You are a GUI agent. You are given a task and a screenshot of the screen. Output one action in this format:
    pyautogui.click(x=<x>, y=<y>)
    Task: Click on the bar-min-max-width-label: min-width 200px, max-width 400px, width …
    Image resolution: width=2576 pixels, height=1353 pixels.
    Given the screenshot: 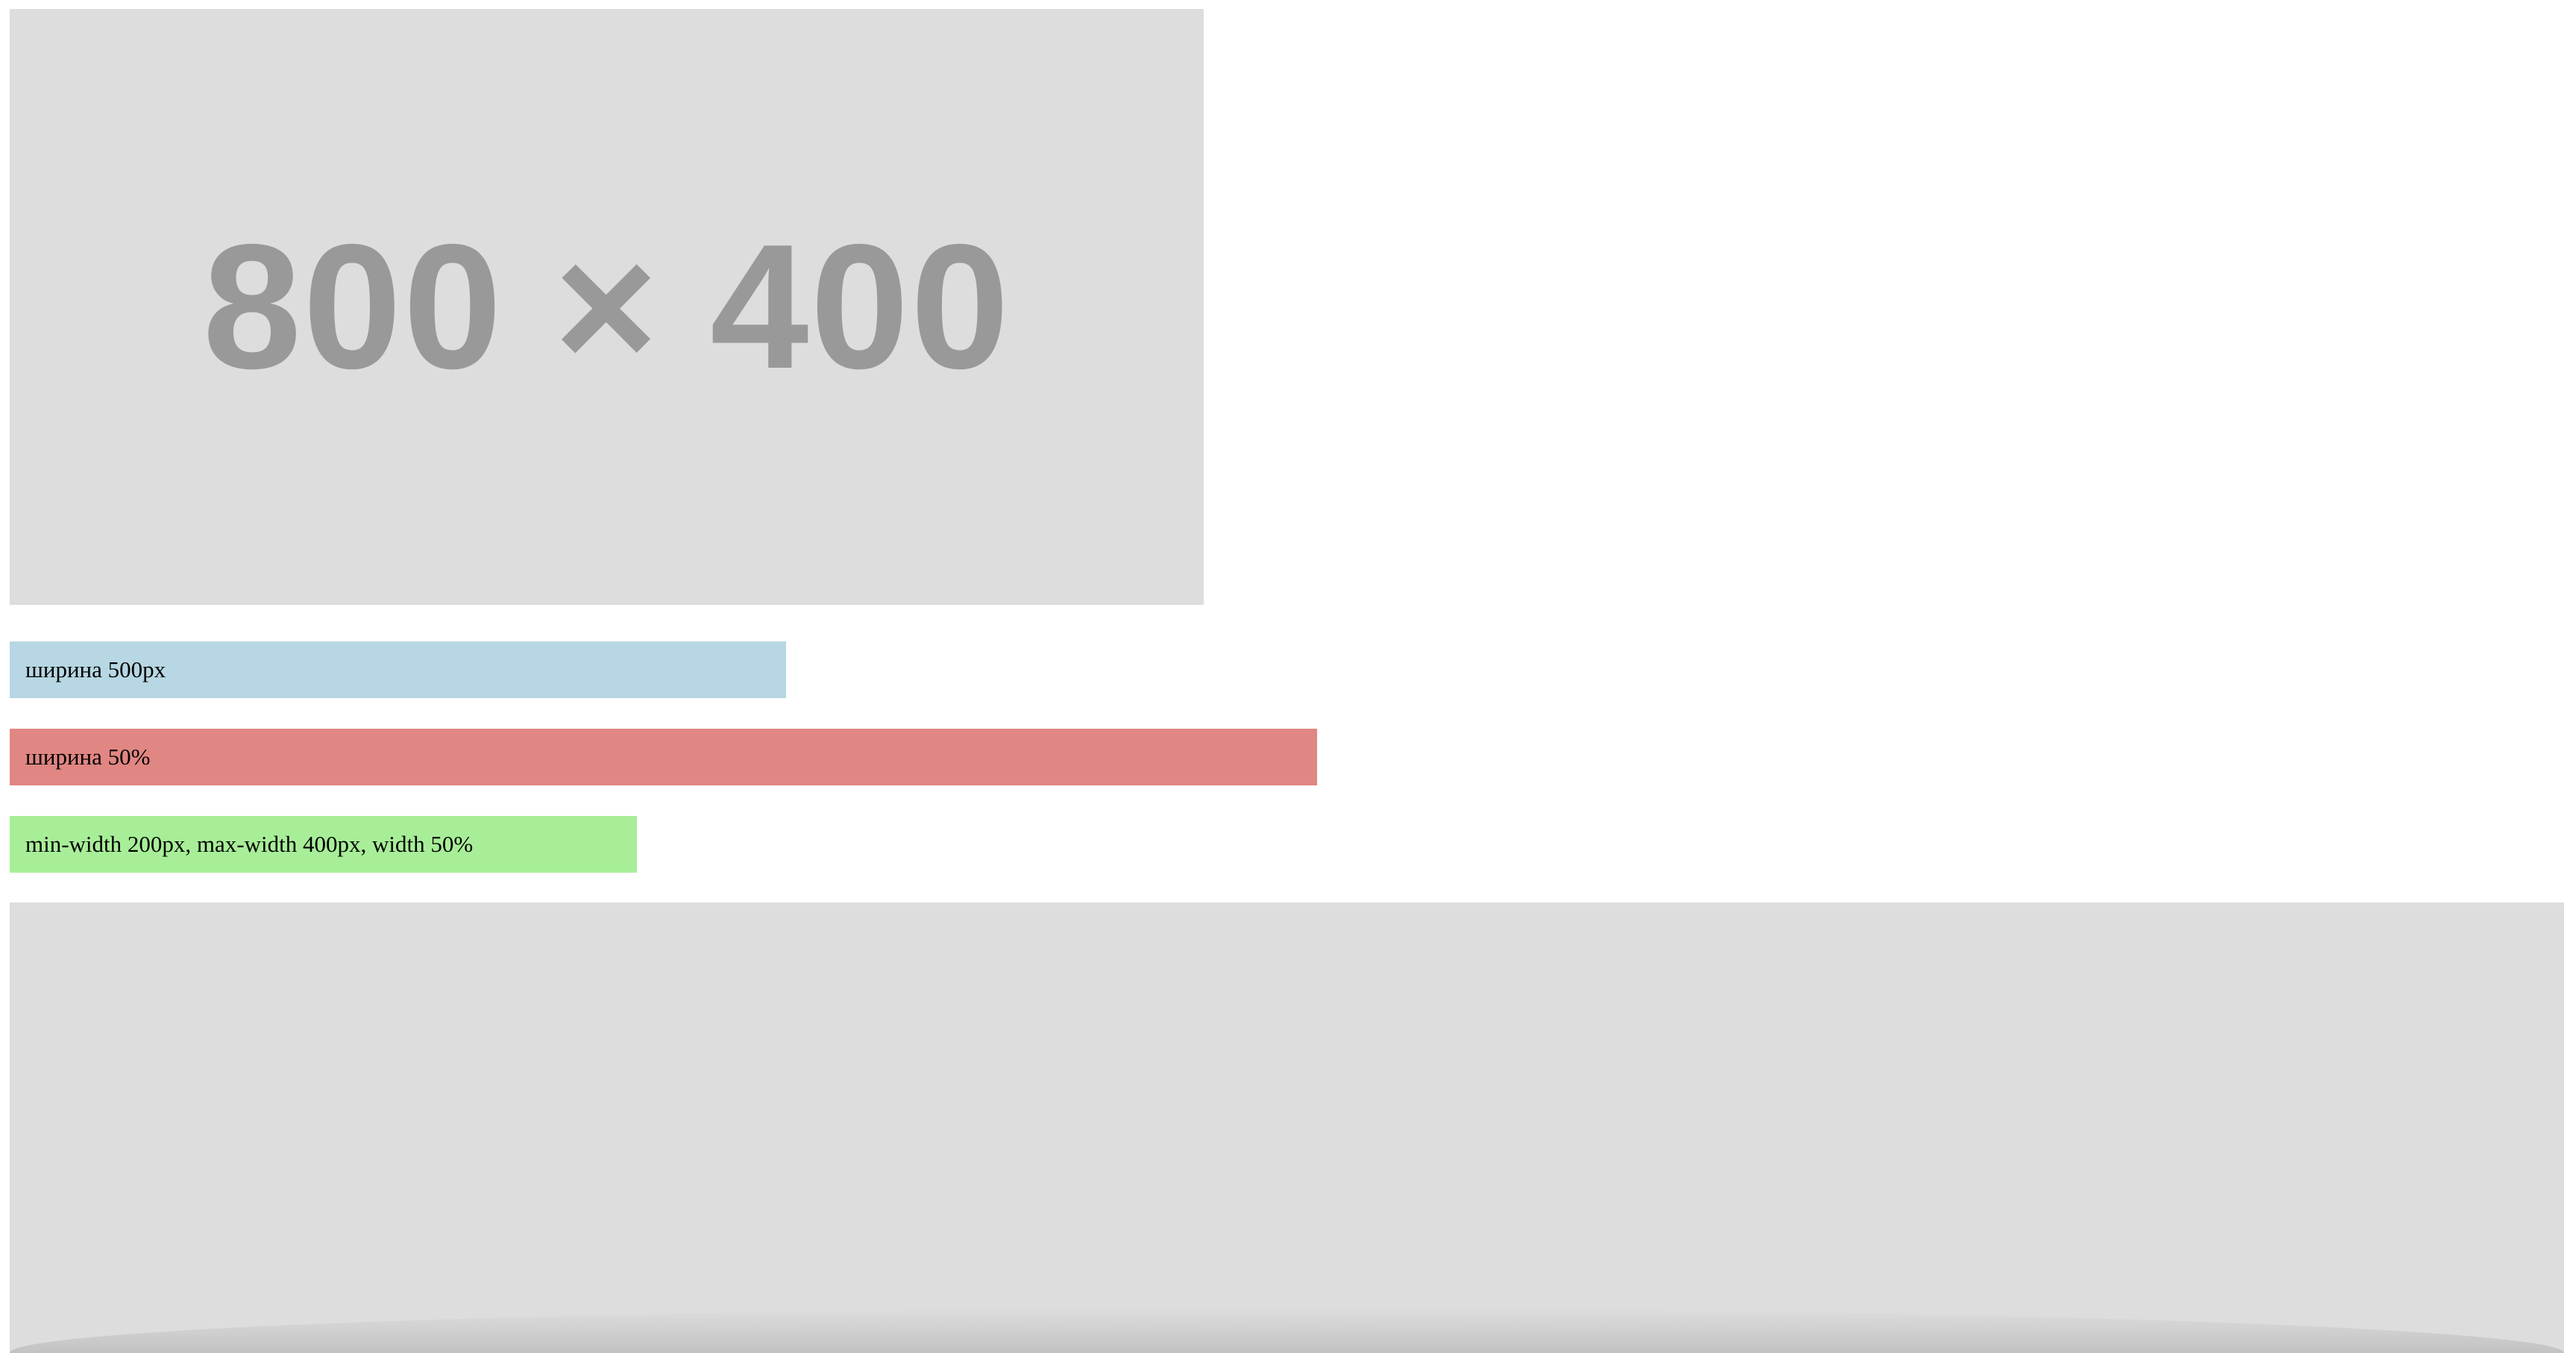 What is the action you would take?
    pyautogui.click(x=250, y=844)
    